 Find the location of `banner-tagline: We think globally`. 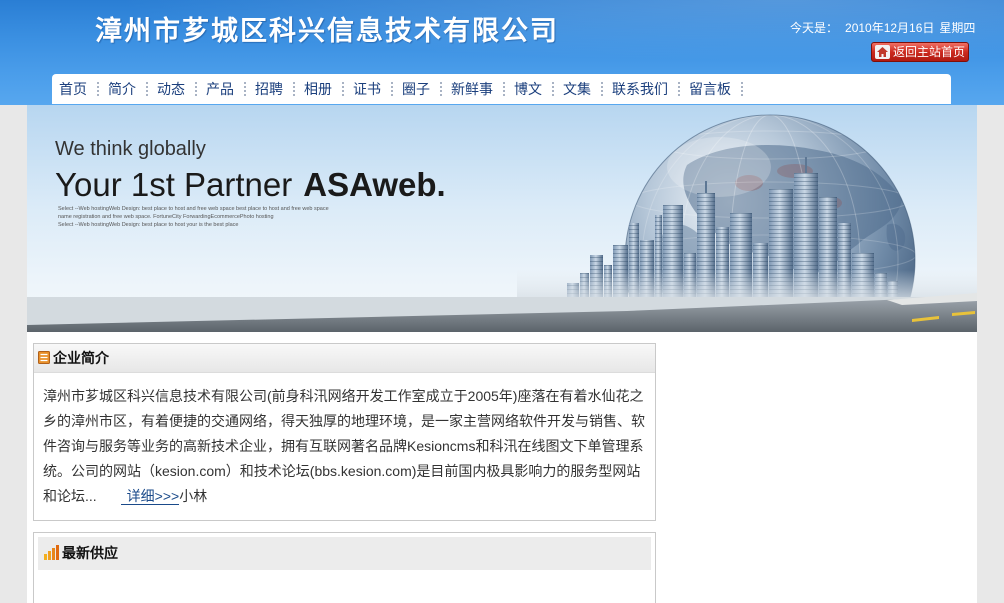

banner-tagline: We think globally is located at coordinates (130, 149).